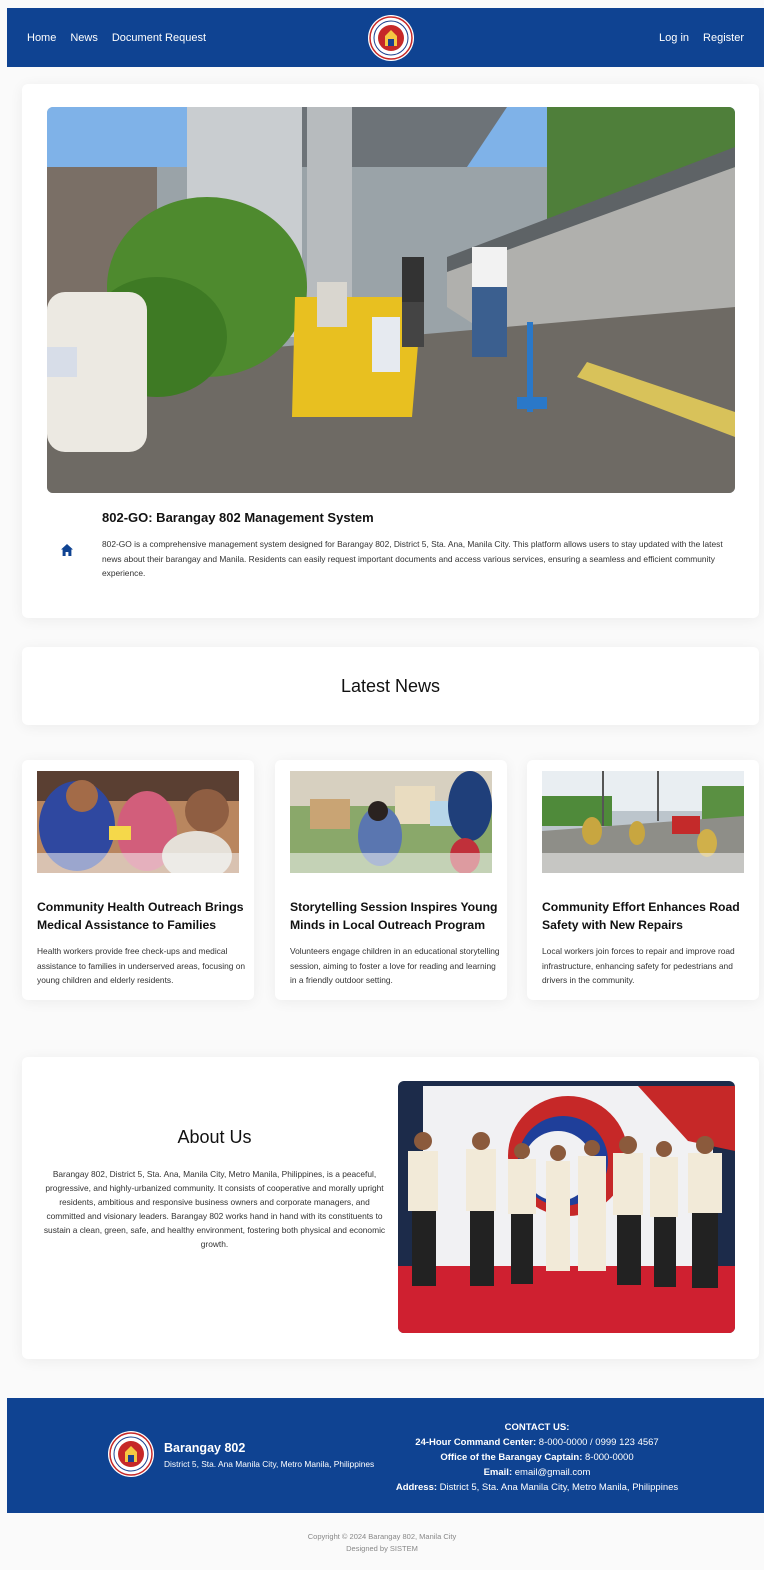 The height and width of the screenshot is (1570, 764). I want to click on email-label: Email:, so click(498, 1472).